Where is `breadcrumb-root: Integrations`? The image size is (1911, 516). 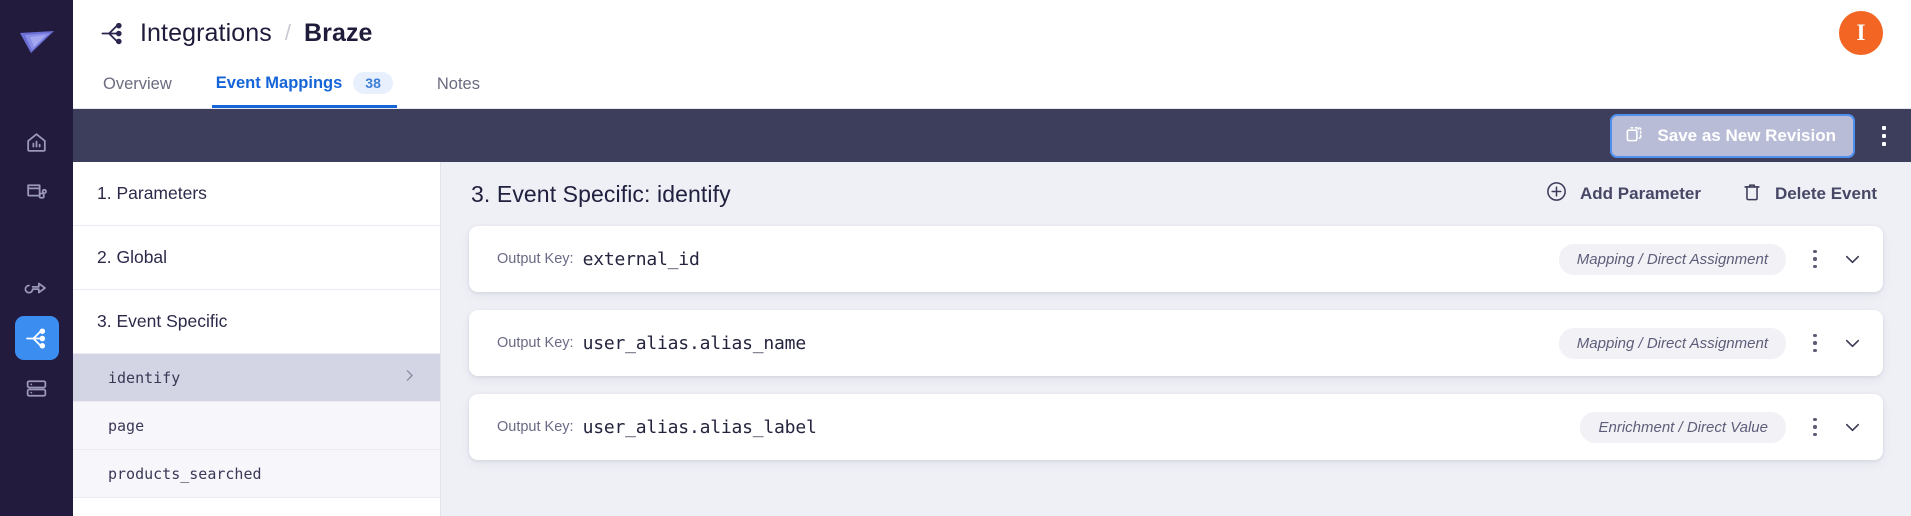
breadcrumb-root: Integrations is located at coordinates (206, 33).